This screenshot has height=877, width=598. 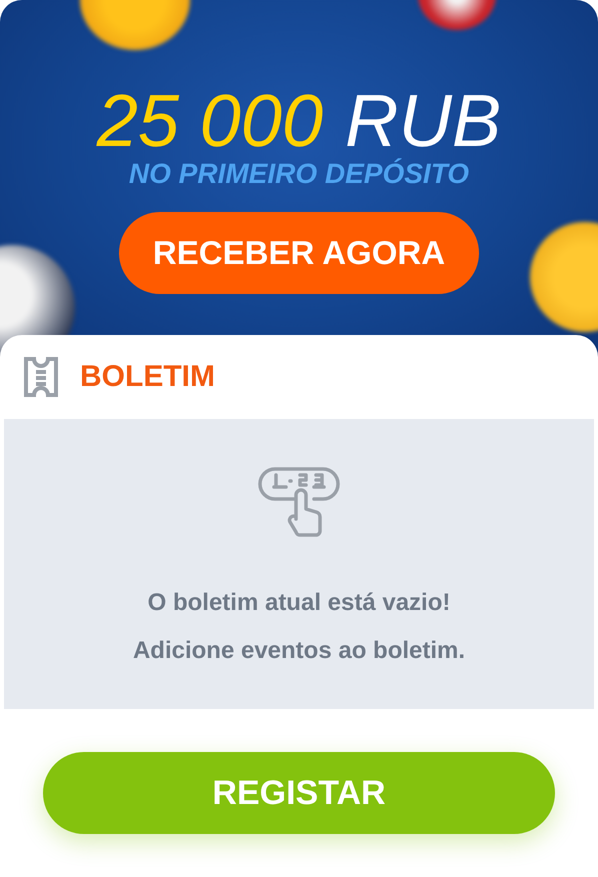 I want to click on bonus-currency: RUB, so click(x=423, y=121).